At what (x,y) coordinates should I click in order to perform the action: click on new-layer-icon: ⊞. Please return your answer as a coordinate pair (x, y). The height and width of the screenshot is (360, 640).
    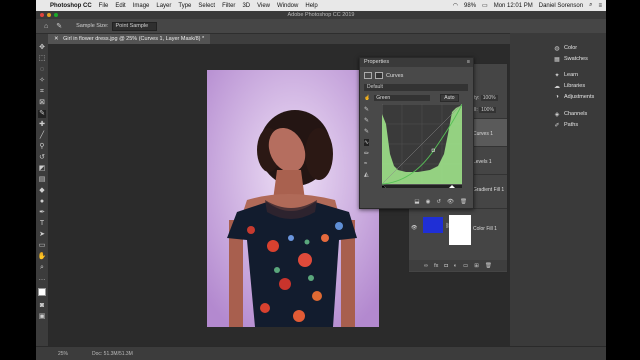
    Looking at the image, I should click on (476, 266).